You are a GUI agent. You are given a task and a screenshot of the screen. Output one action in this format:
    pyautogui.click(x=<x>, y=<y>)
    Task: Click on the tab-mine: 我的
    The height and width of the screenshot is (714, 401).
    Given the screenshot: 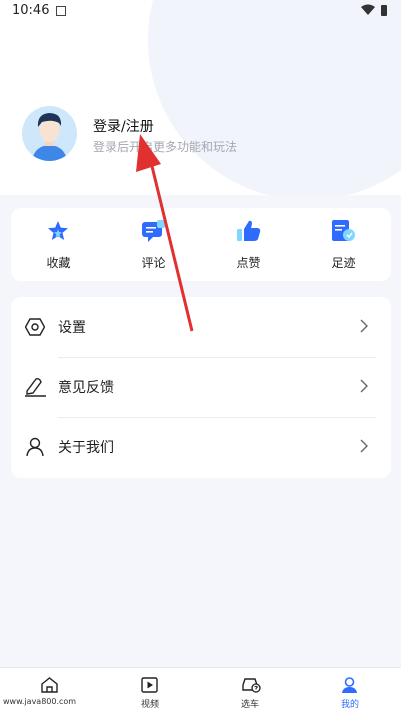 What is the action you would take?
    pyautogui.click(x=350, y=691)
    